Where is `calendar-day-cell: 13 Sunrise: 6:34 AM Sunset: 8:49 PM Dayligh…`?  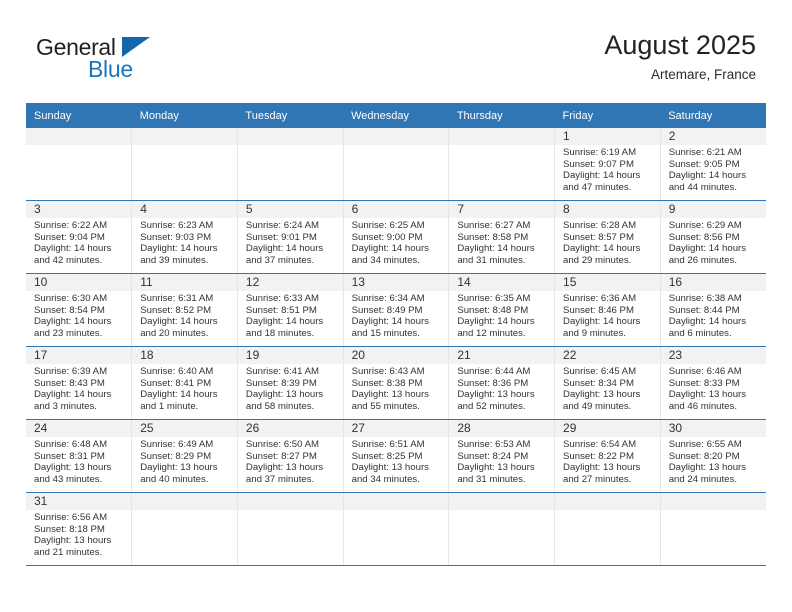 calendar-day-cell: 13 Sunrise: 6:34 AM Sunset: 8:49 PM Dayligh… is located at coordinates (396, 310).